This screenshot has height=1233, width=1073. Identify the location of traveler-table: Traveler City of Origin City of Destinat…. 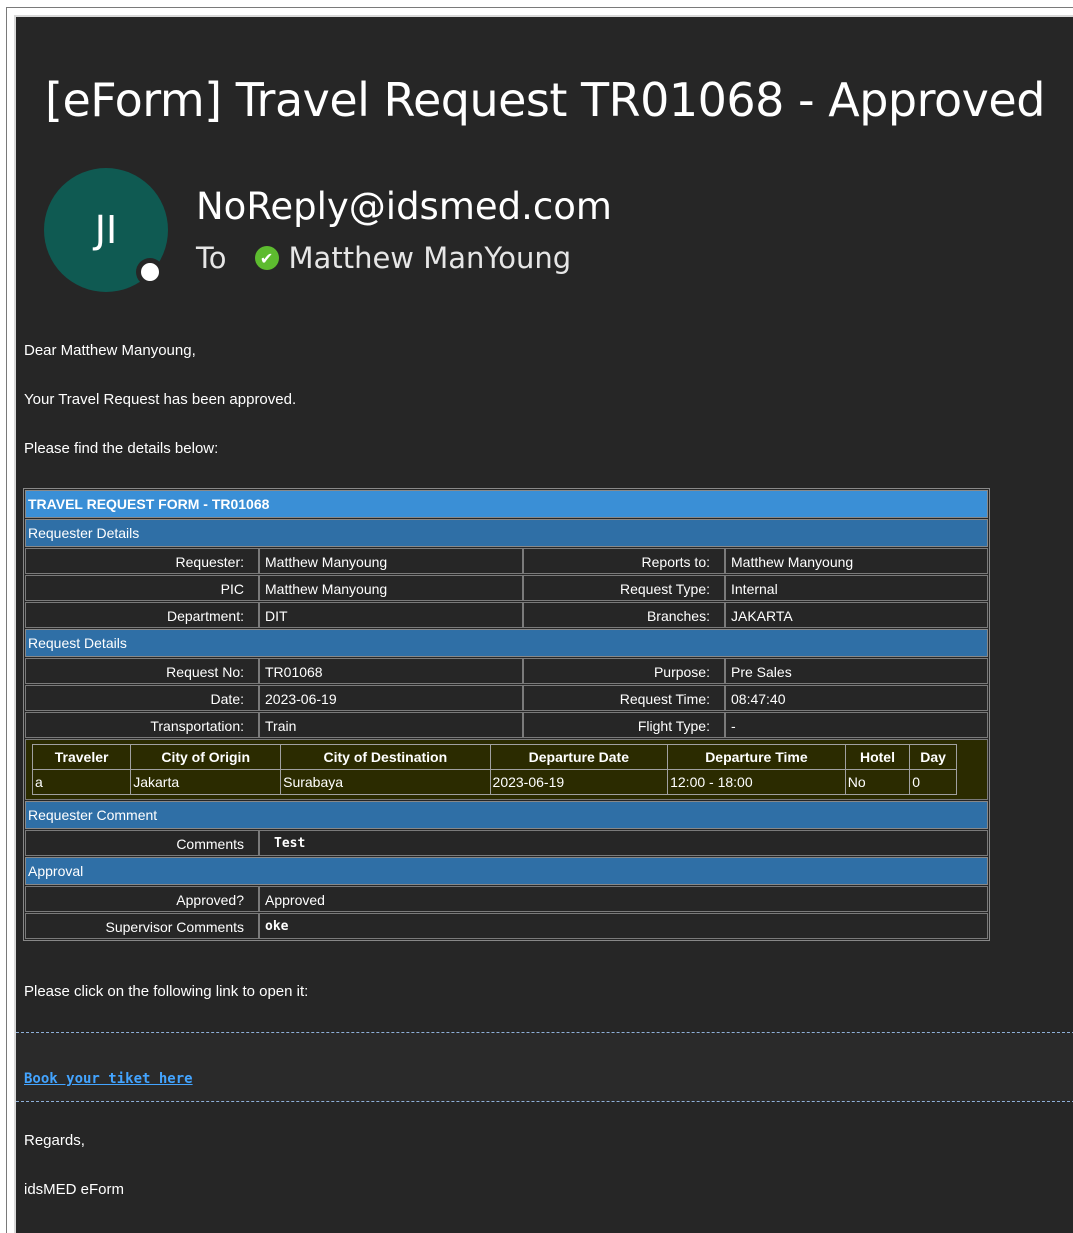
(494, 769).